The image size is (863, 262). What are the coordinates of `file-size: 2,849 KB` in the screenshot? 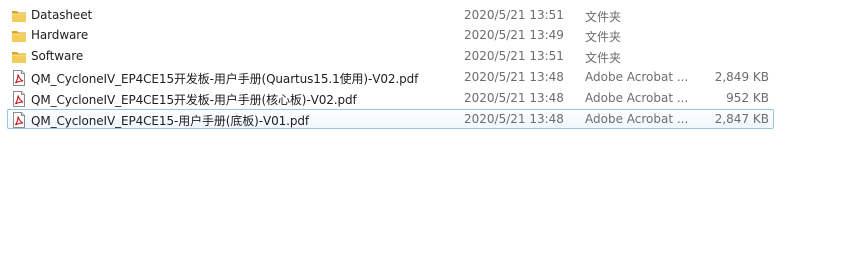 It's located at (741, 77).